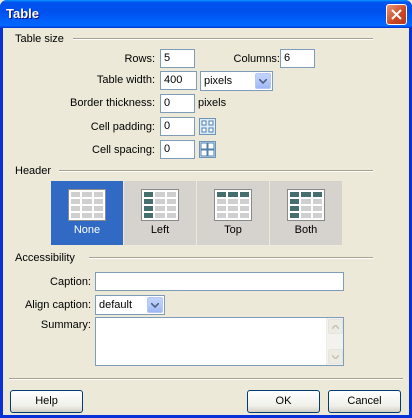 This screenshot has height=418, width=412. Describe the element at coordinates (178, 80) in the screenshot. I see `table-width-input: 400` at that location.